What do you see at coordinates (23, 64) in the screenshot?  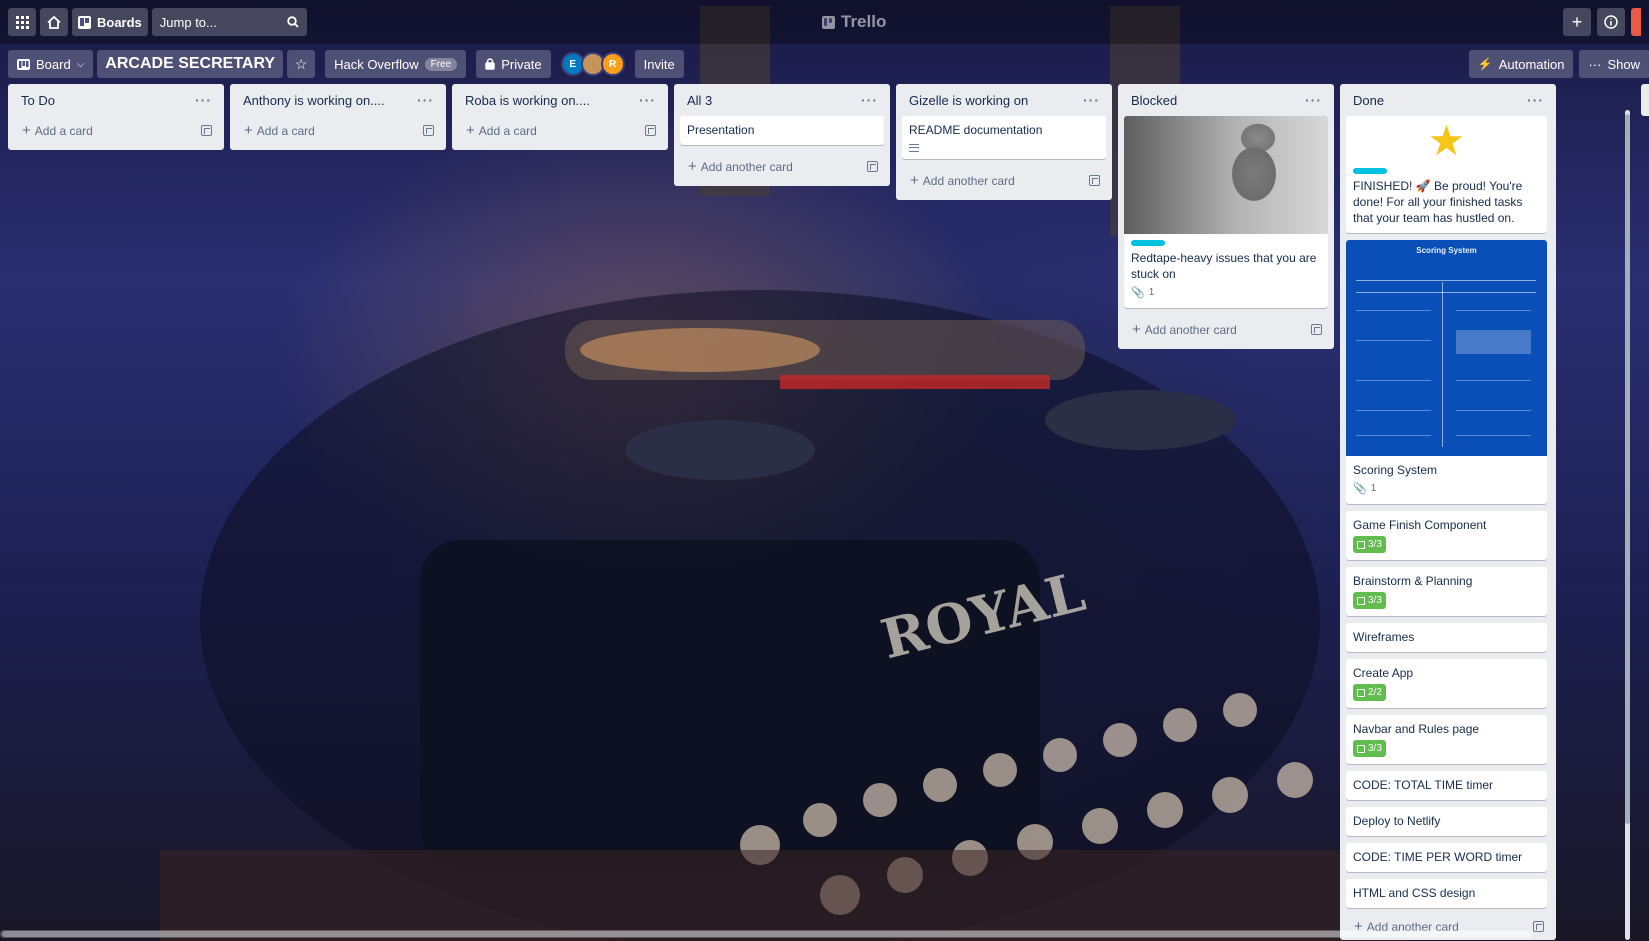 I see `board-icon` at bounding box center [23, 64].